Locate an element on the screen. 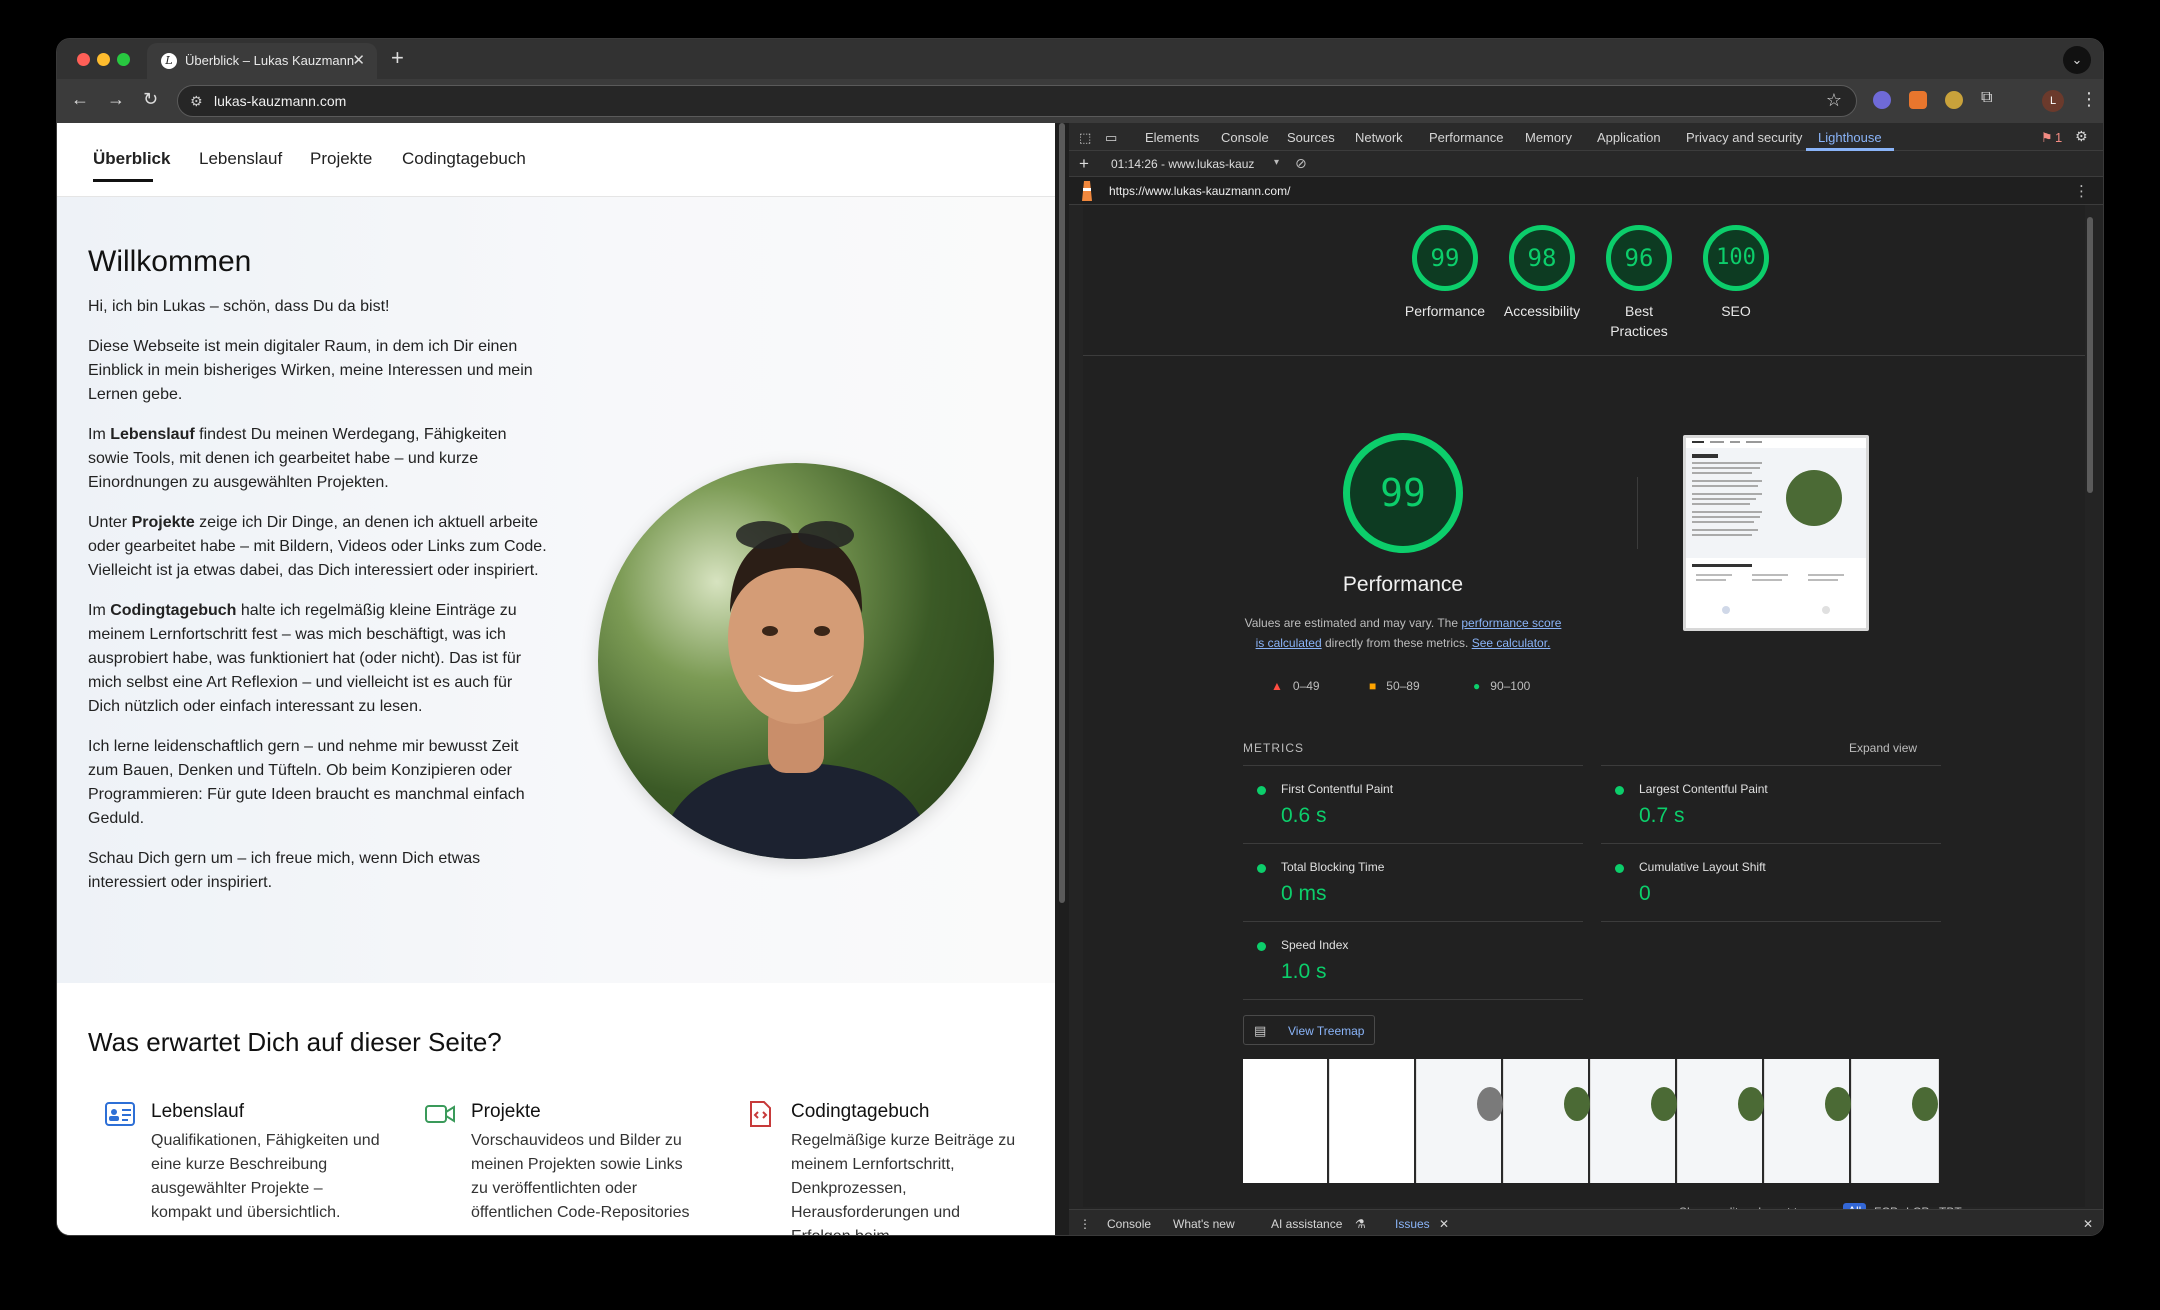 The height and width of the screenshot is (1310, 2160). devtools-tab-console: Console is located at coordinates (1245, 137).